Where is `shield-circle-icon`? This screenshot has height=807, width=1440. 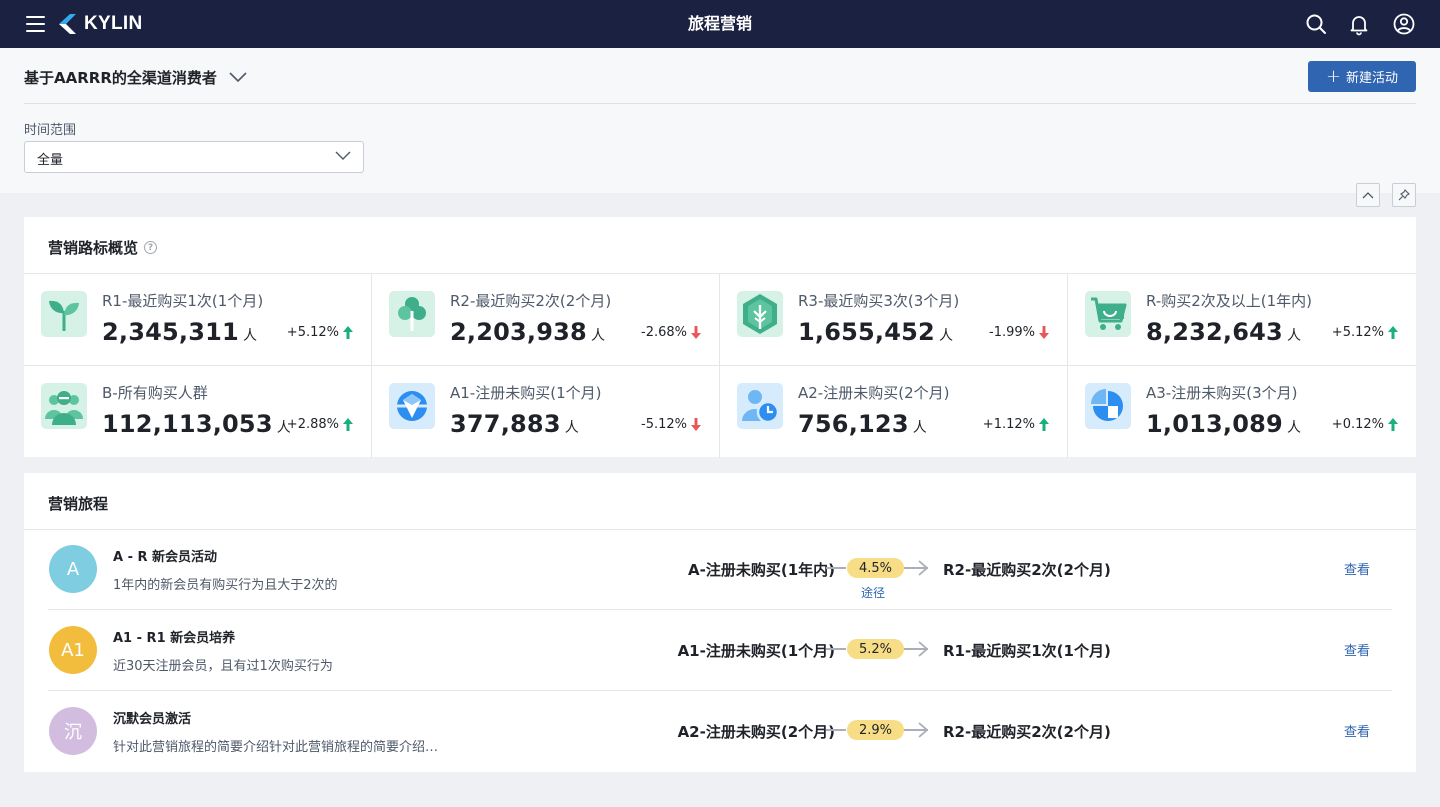 shield-circle-icon is located at coordinates (412, 406).